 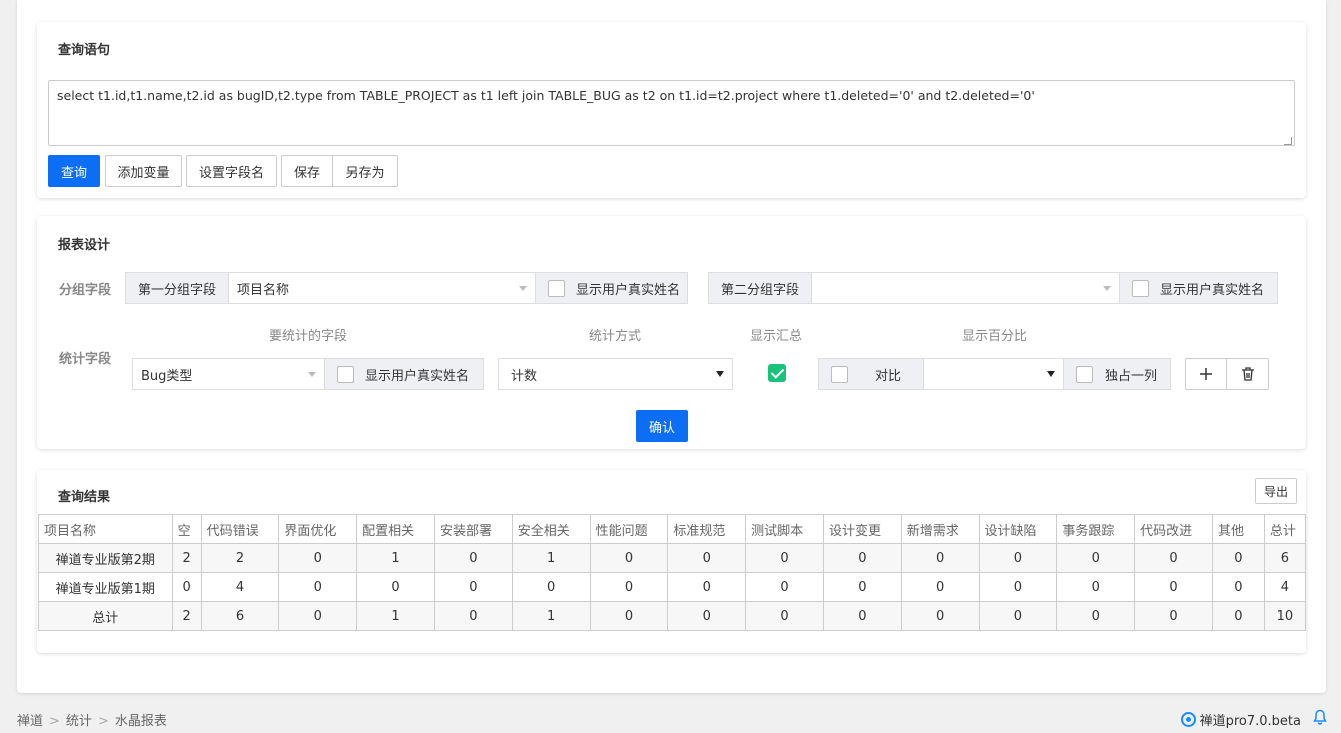 I want to click on query-button: 查询, so click(x=74, y=171).